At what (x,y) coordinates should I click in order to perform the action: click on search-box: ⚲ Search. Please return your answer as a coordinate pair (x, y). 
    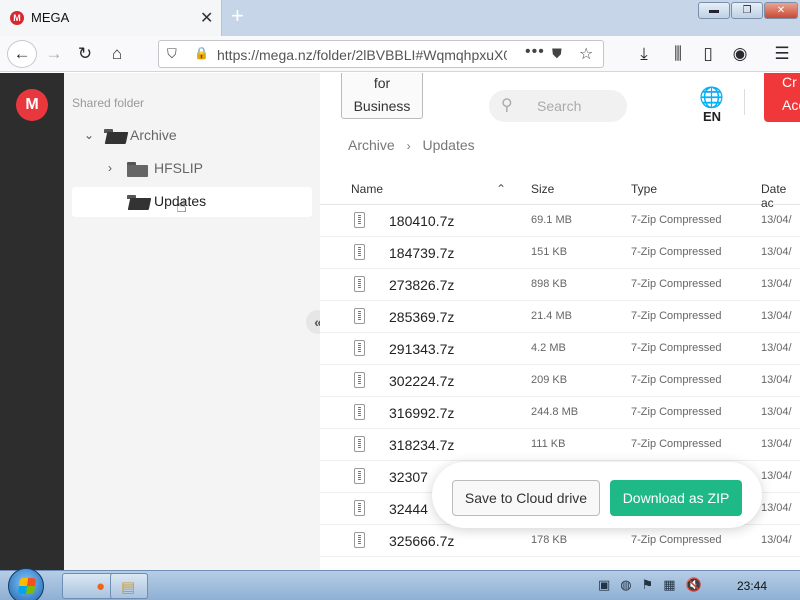
    Looking at the image, I should click on (558, 106).